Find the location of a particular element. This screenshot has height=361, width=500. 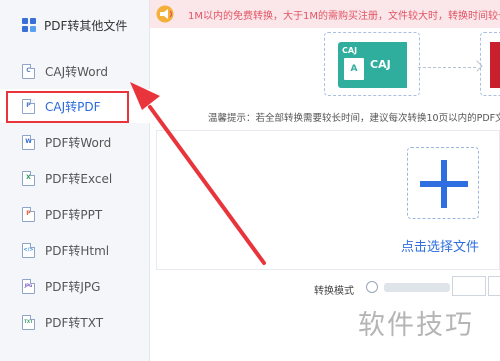

jpg-file-icon: JPG is located at coordinates (28, 286).